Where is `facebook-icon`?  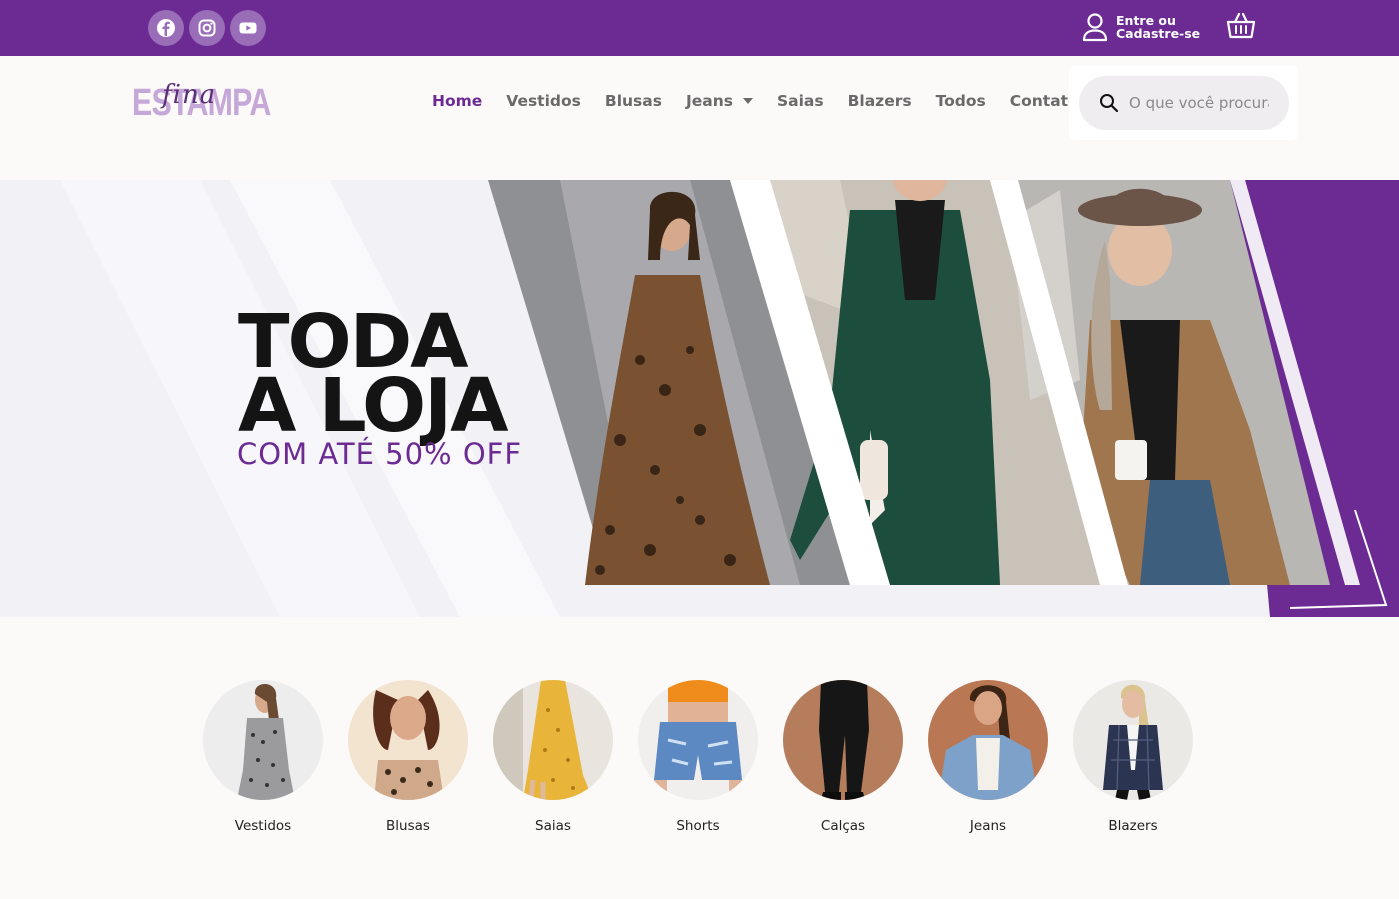
facebook-icon is located at coordinates (166, 28).